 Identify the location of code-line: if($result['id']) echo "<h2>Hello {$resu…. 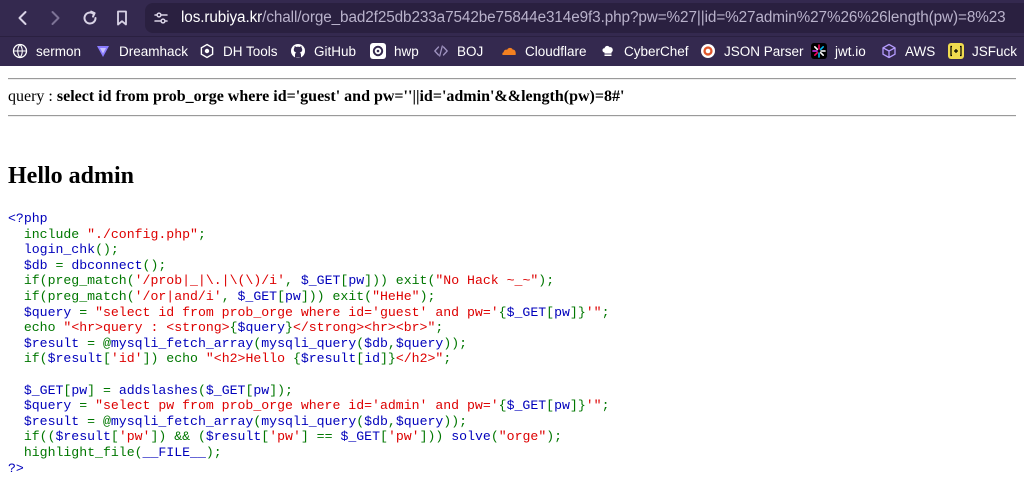
(309, 359).